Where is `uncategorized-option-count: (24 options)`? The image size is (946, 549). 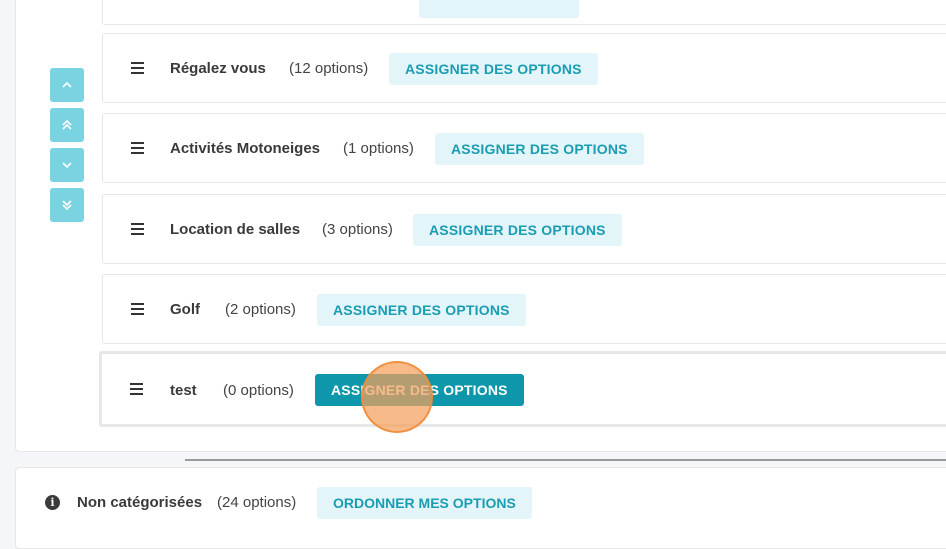 uncategorized-option-count: (24 options) is located at coordinates (257, 502).